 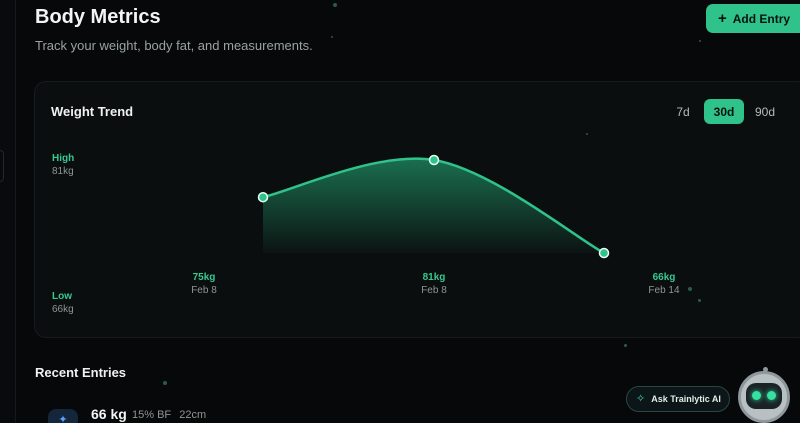 I want to click on sparkle-icon: ✧, so click(x=641, y=398).